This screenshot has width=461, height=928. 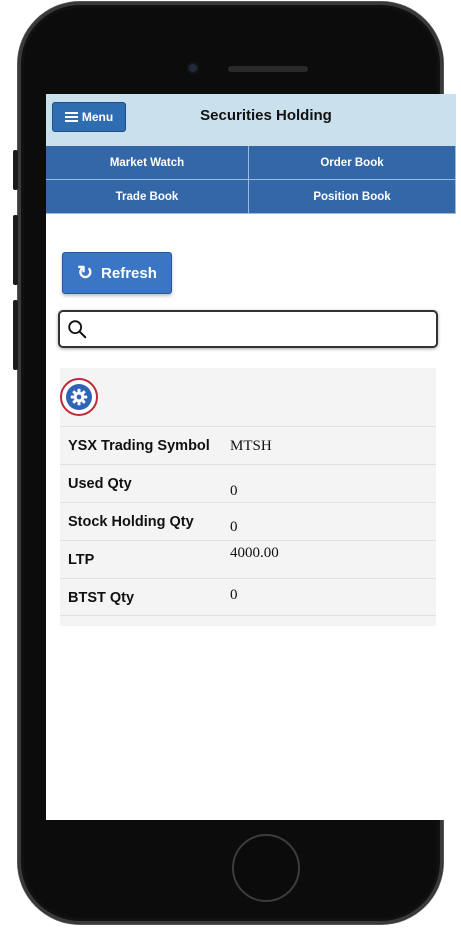 I want to click on table-row: YSX Trading Symbol MTSH, so click(x=248, y=445).